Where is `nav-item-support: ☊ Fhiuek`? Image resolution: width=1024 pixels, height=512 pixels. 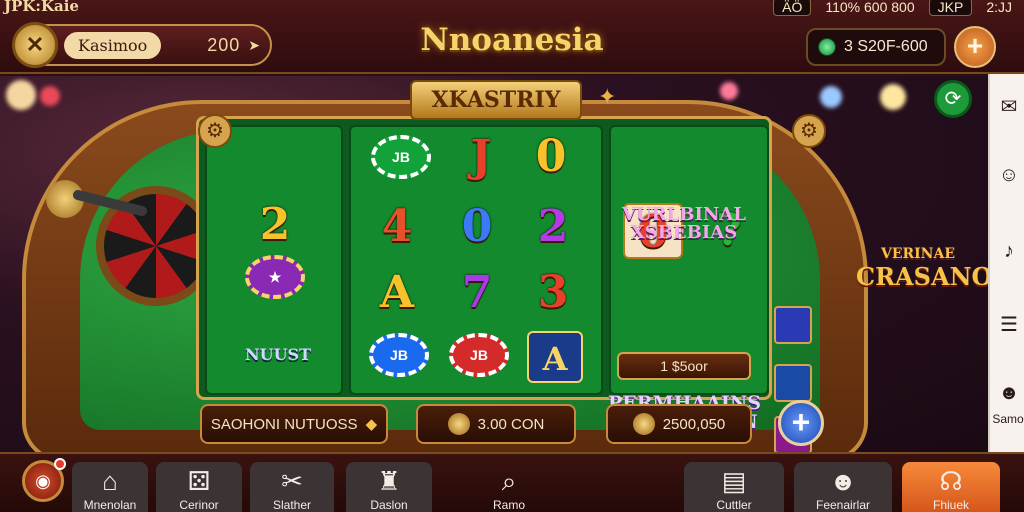 nav-item-support: ☊ Fhiuek is located at coordinates (951, 487).